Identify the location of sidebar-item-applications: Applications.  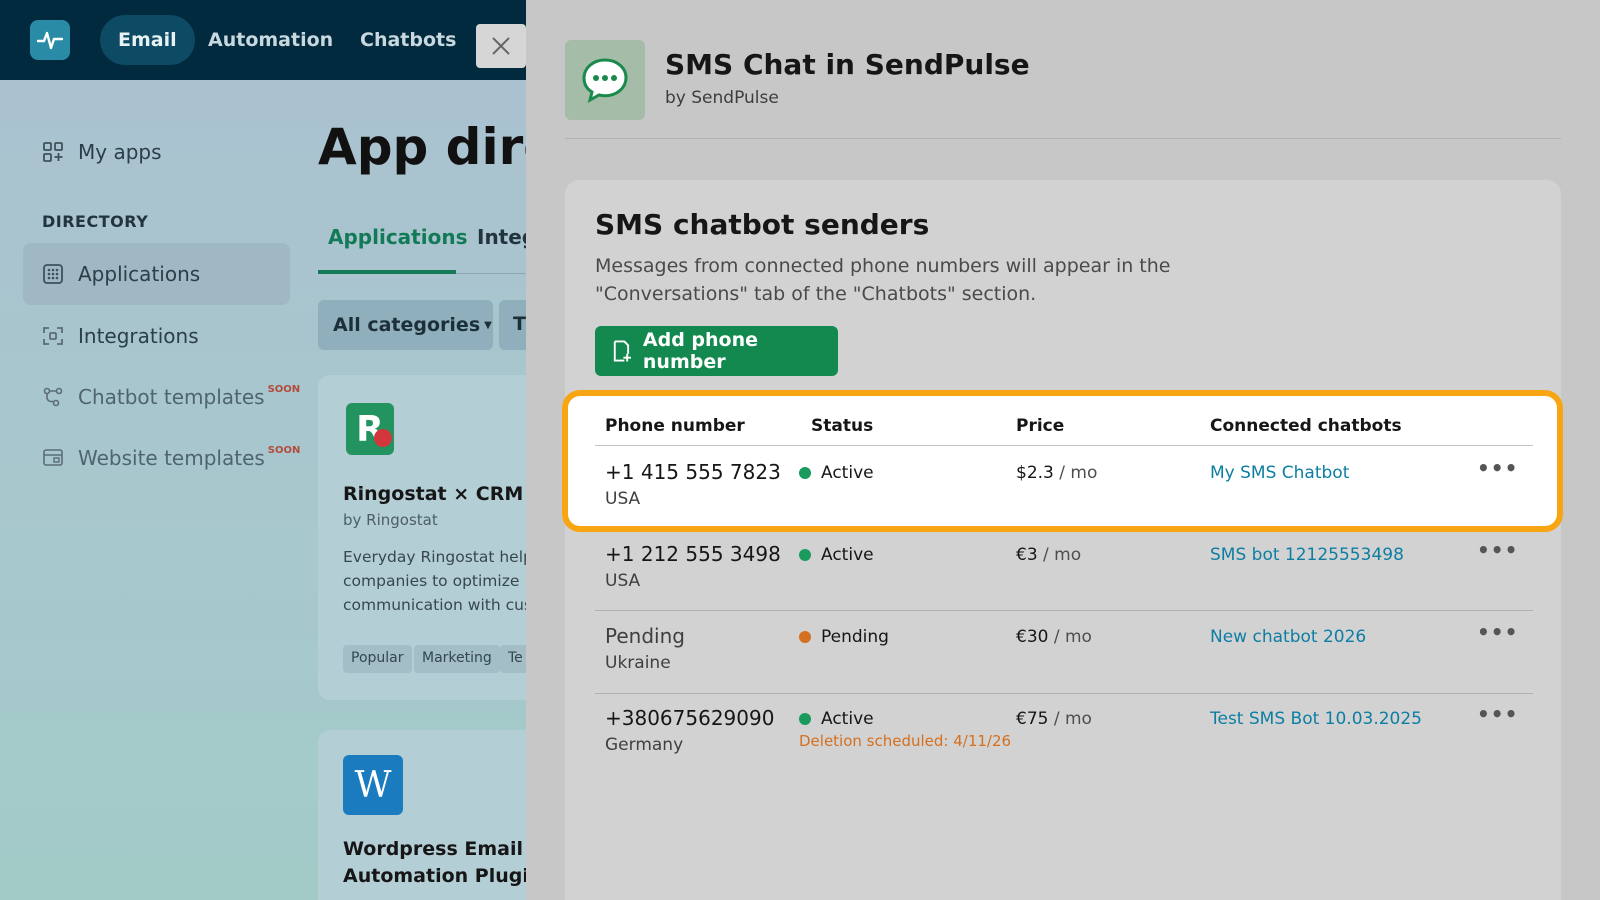
(121, 274).